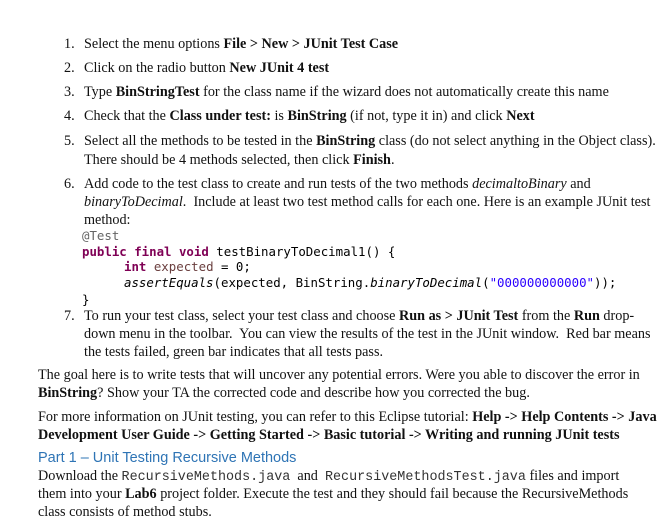  Describe the element at coordinates (546, 316) in the screenshot. I see `text-run: from the` at that location.